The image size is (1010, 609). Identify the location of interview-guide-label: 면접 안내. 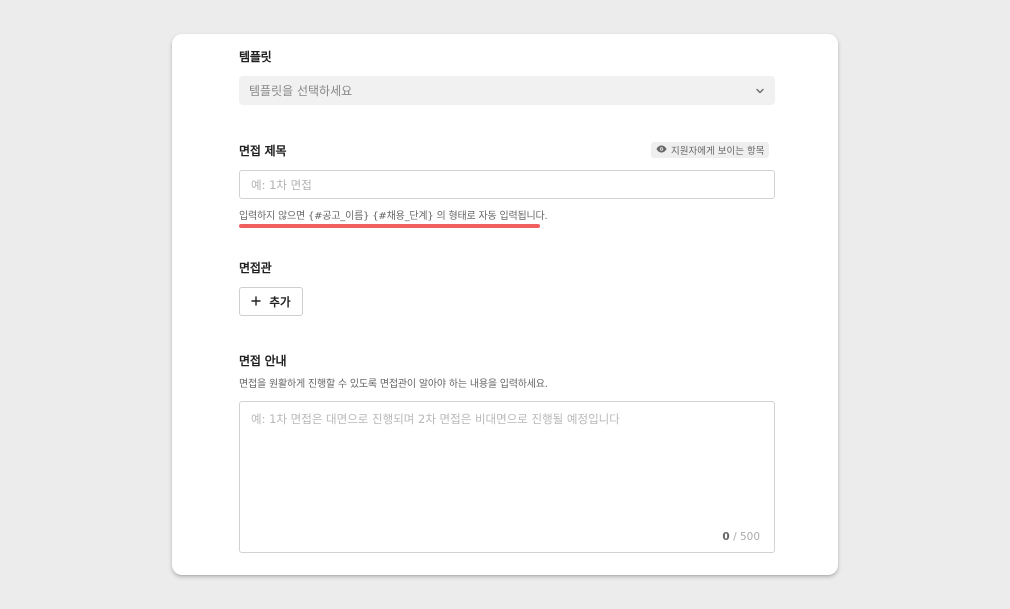
(263, 361).